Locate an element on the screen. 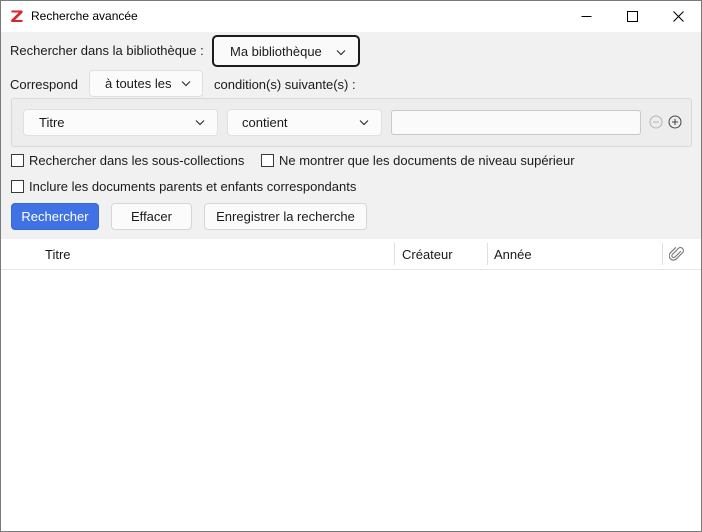 The image size is (702, 532). save-search-button: Enregistrer la recherche is located at coordinates (285, 216).